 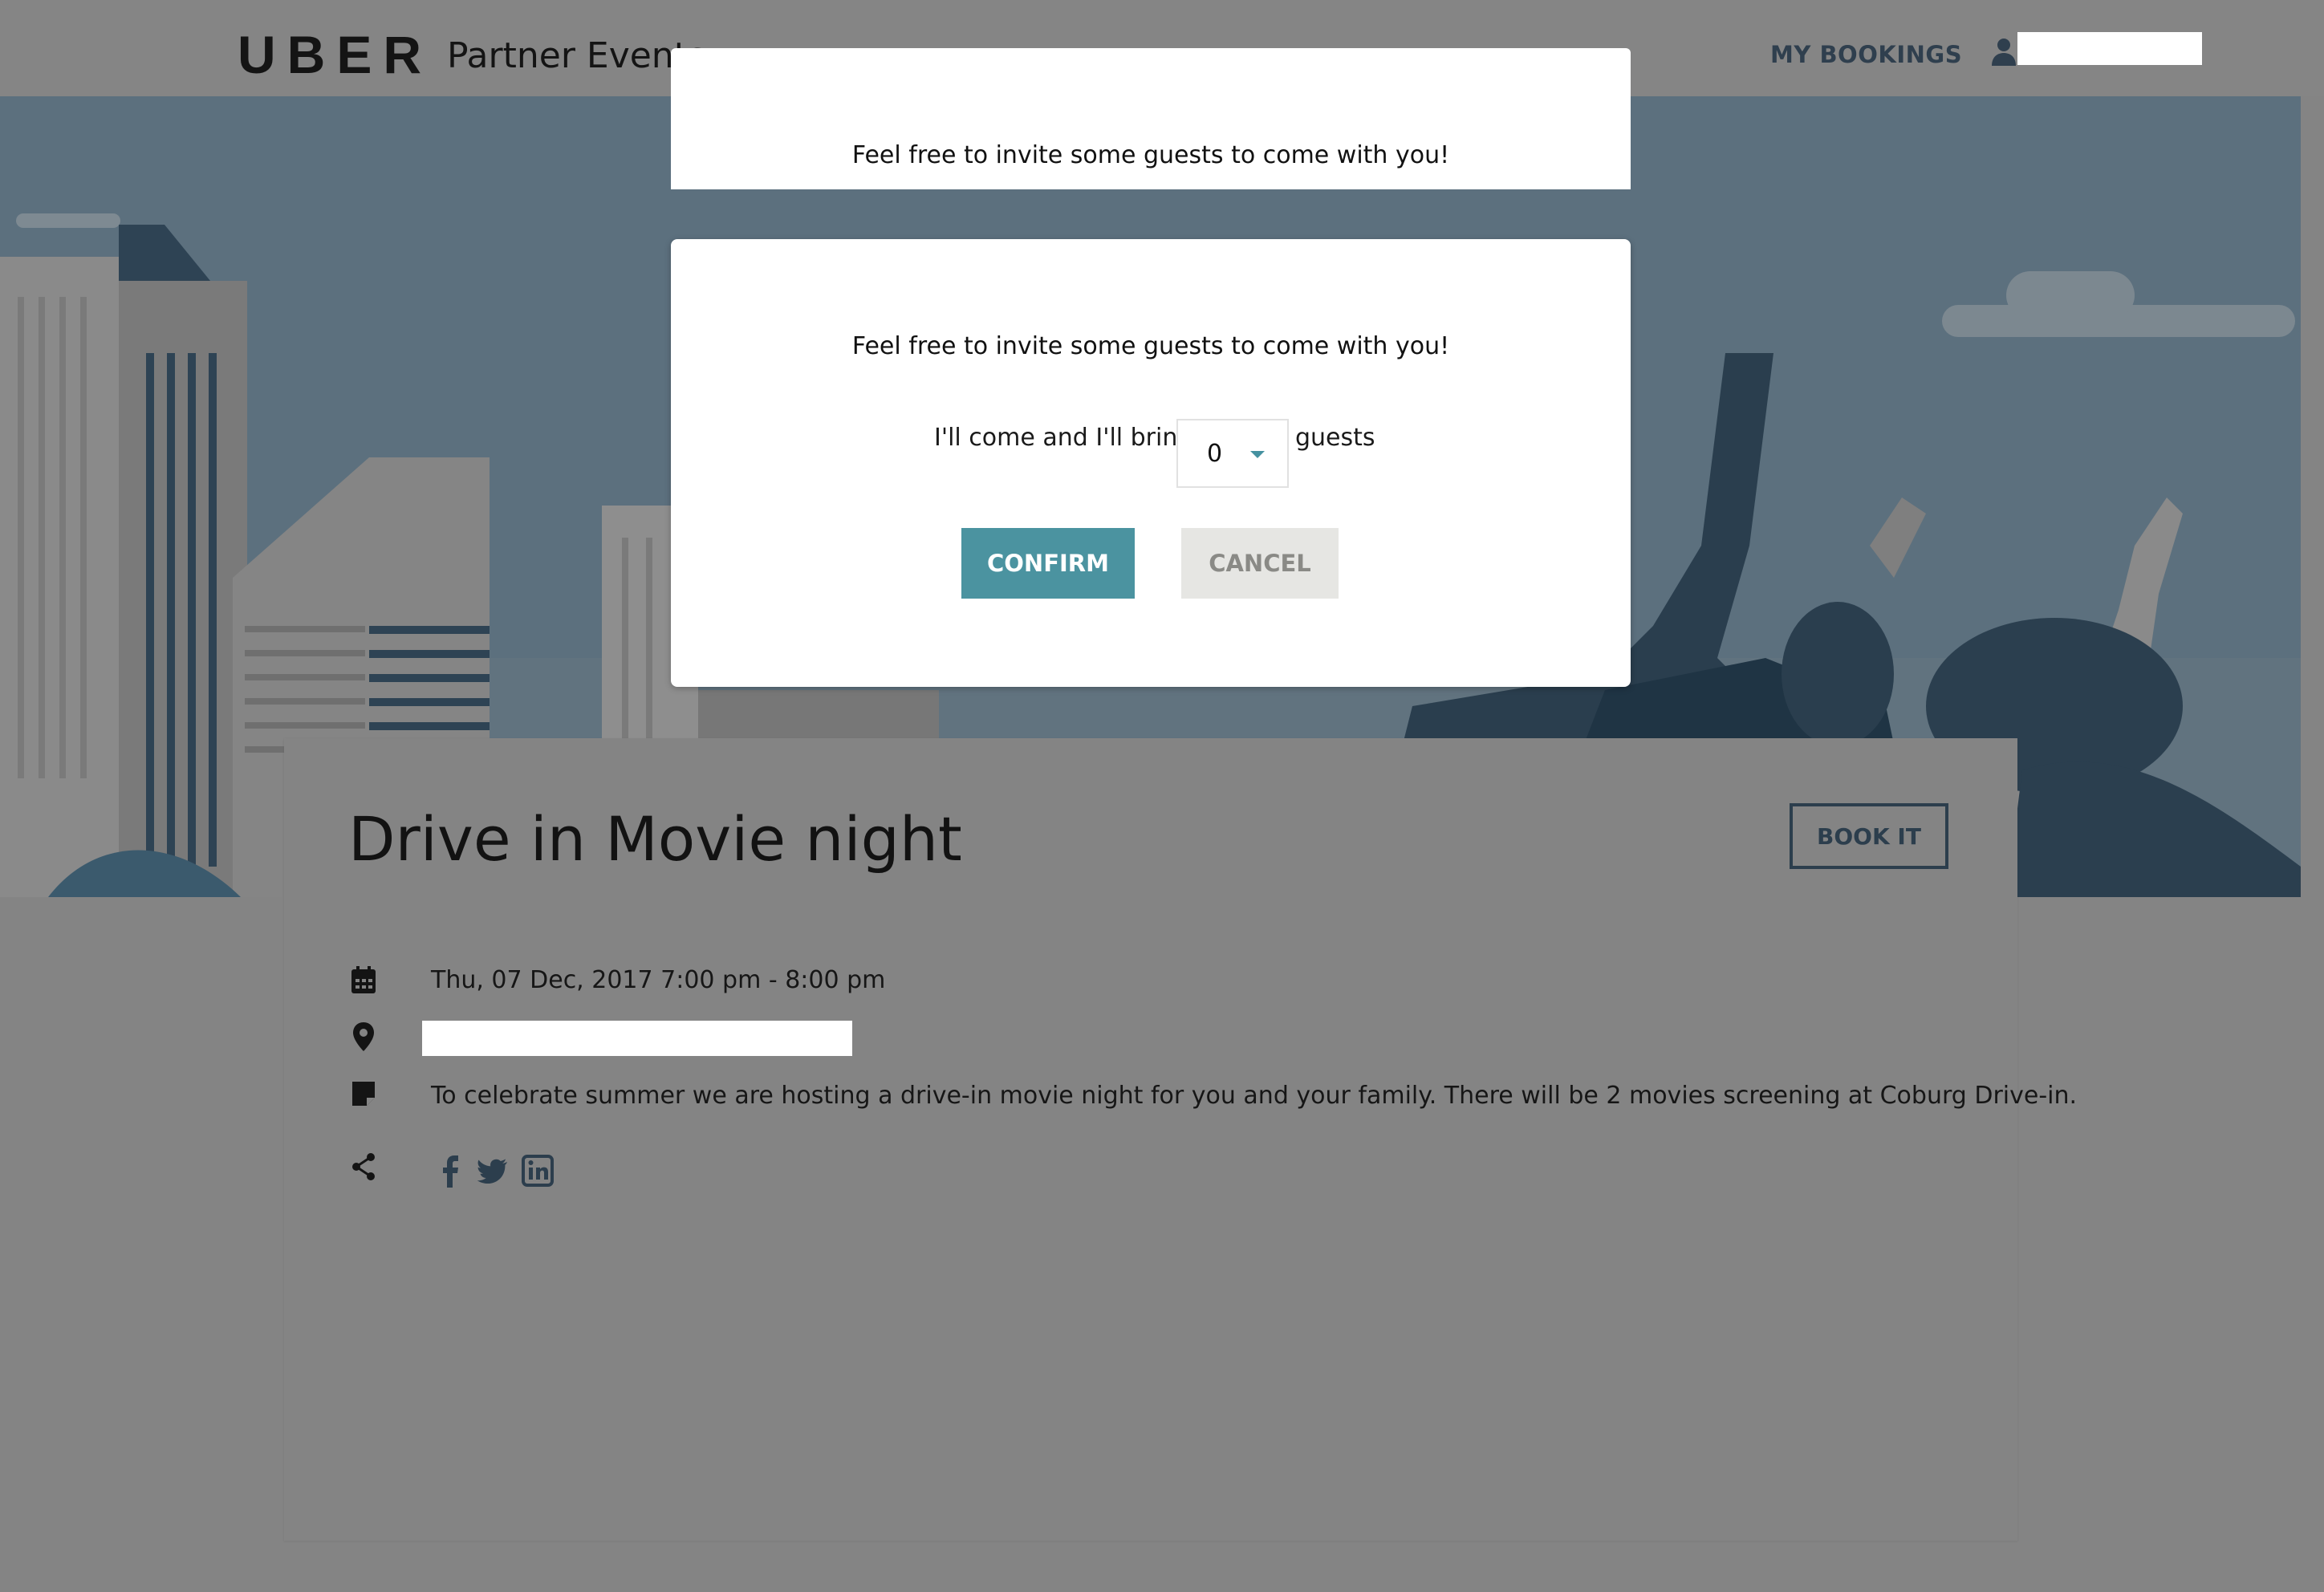 I want to click on my-bookings-link: MY BOOKINGS, so click(x=1866, y=55).